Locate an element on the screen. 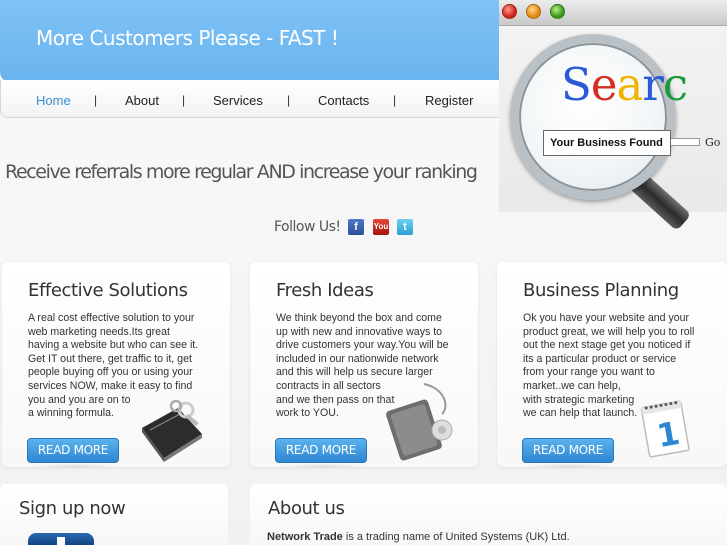 The width and height of the screenshot is (727, 545). youtube-icon: You is located at coordinates (381, 227).